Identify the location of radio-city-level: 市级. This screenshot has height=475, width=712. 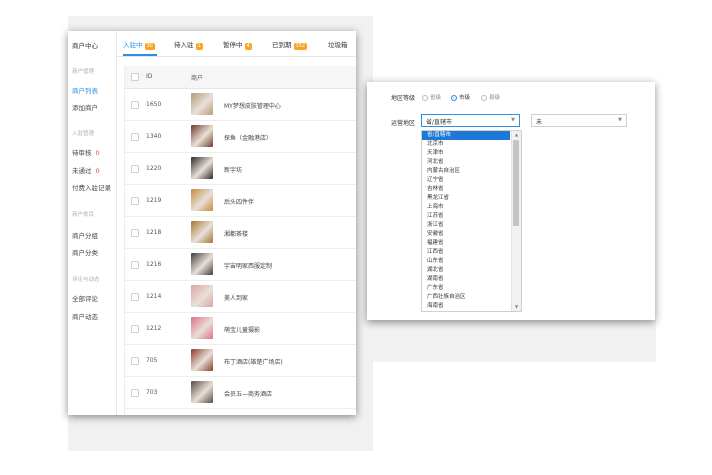
(460, 97).